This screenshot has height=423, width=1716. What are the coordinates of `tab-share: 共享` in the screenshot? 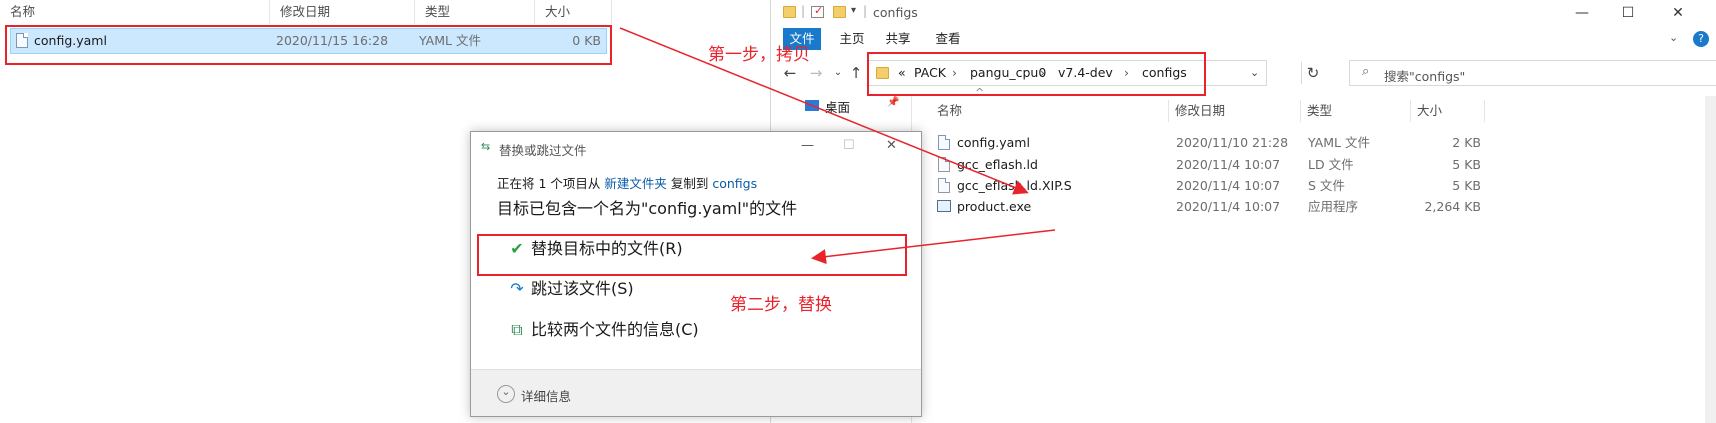 It's located at (898, 39).